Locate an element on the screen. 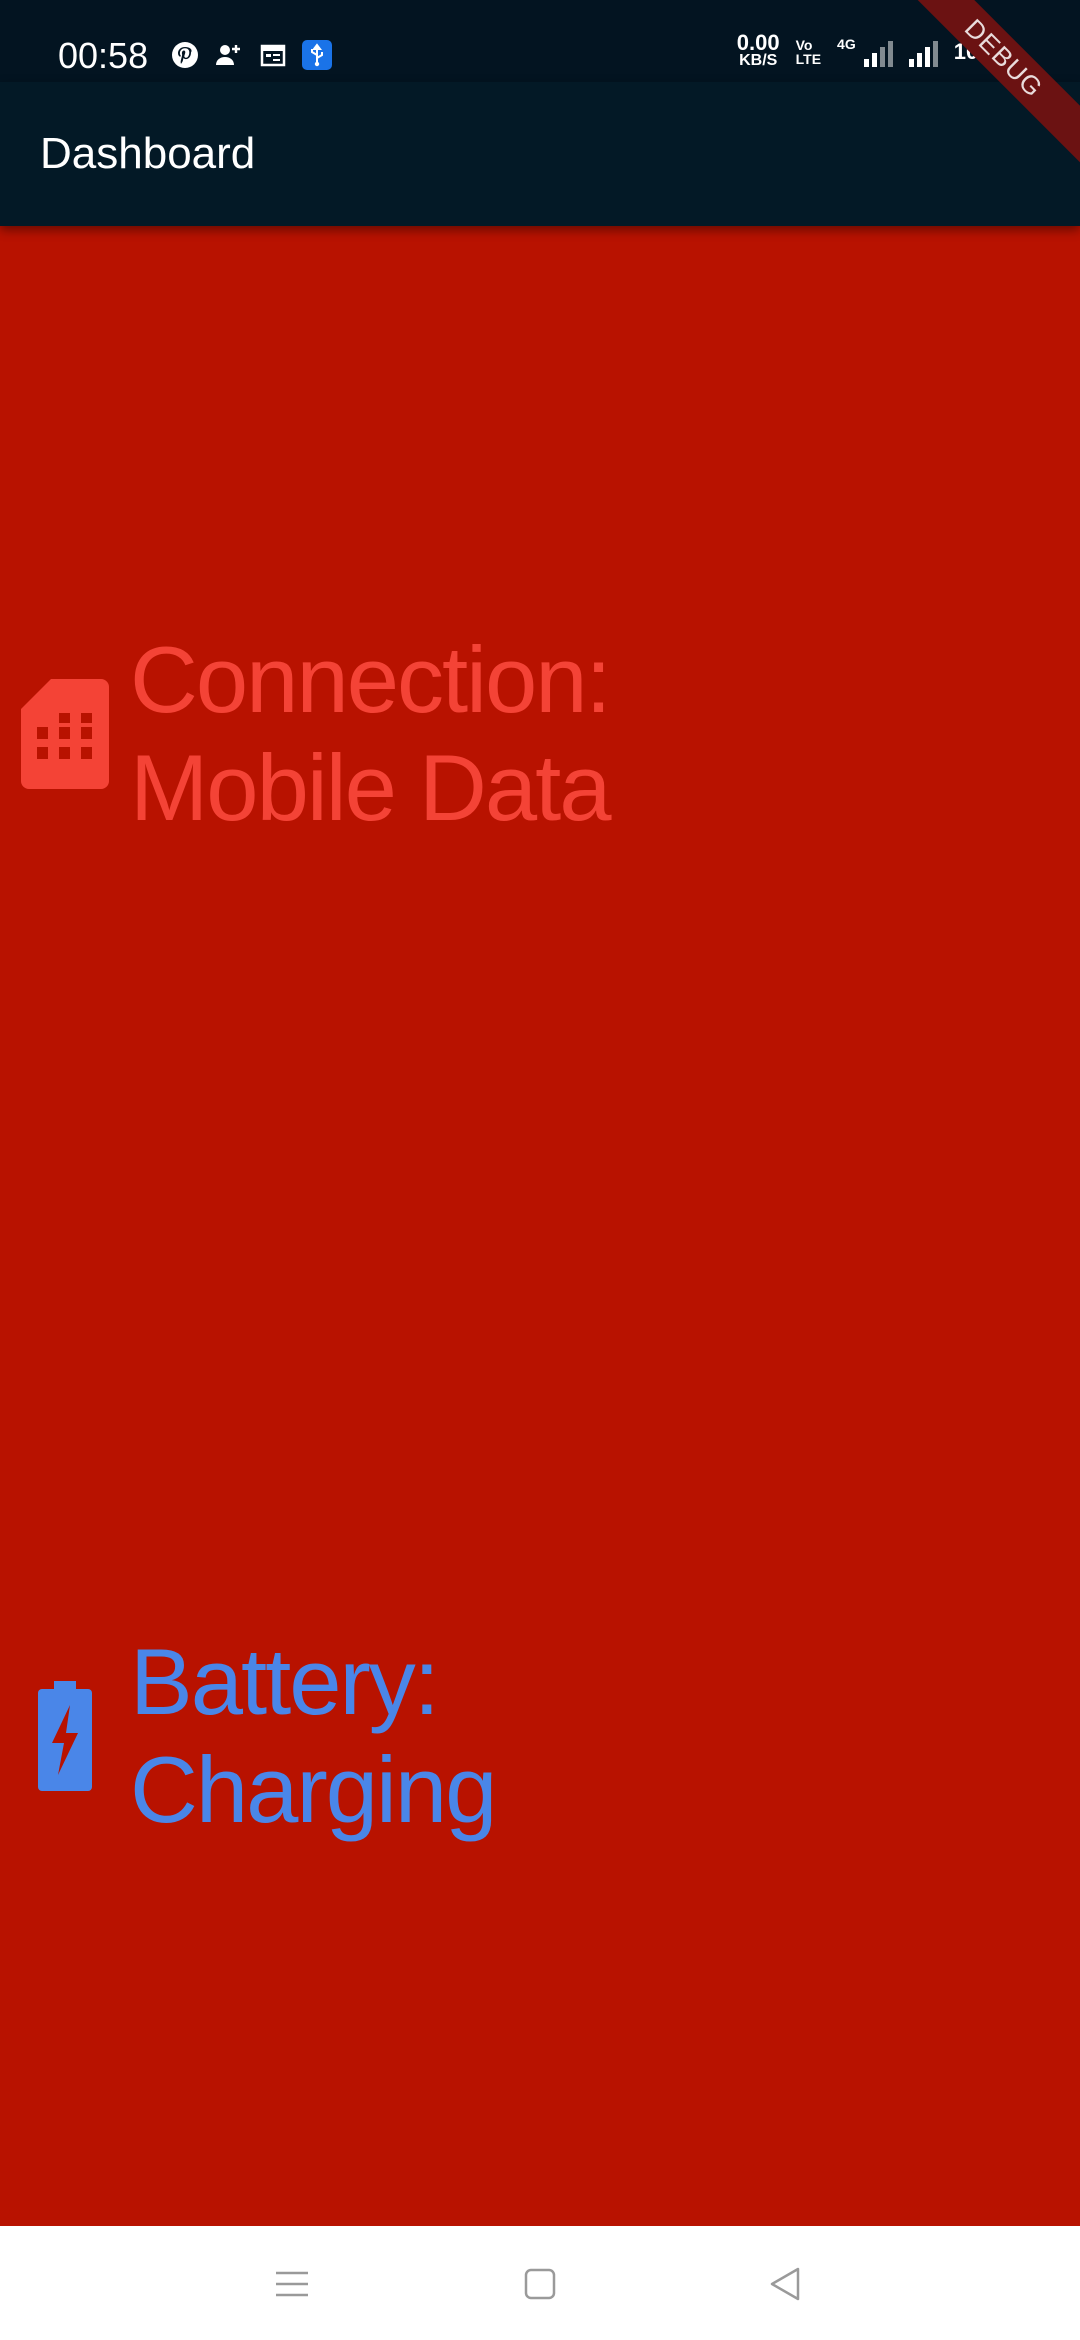 Image resolution: width=1080 pixels, height=2340 pixels. battery-label: Battery: is located at coordinates (285, 1681).